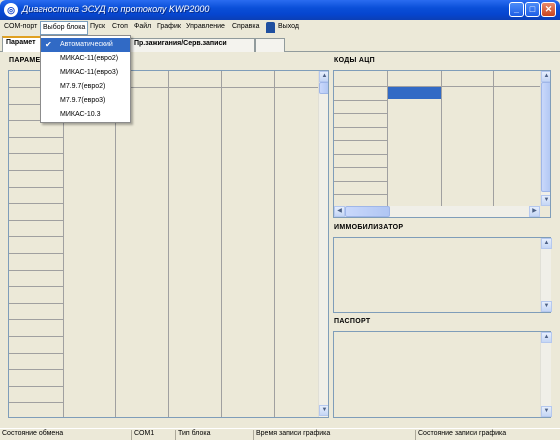  I want to click on menu-chart: График, so click(169, 26).